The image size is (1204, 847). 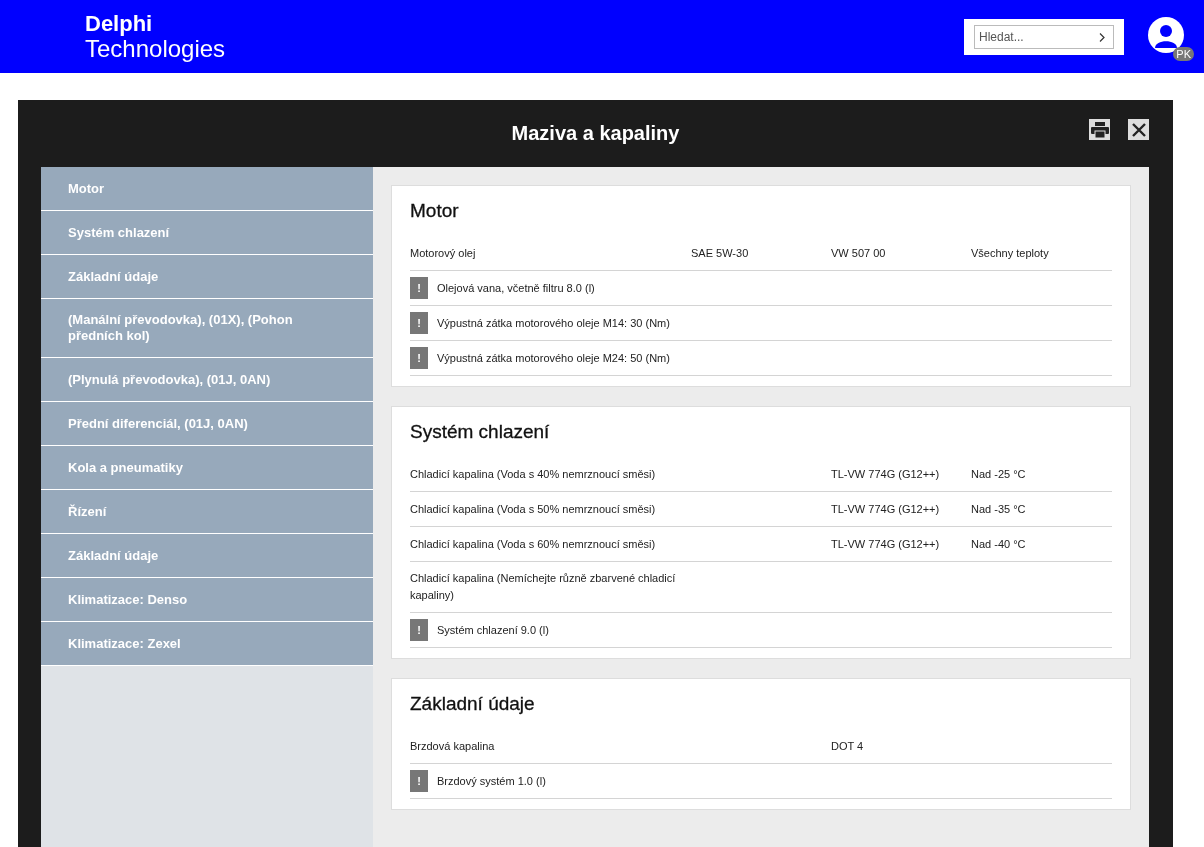 What do you see at coordinates (473, 704) in the screenshot?
I see `section-title: Základní údaje` at bounding box center [473, 704].